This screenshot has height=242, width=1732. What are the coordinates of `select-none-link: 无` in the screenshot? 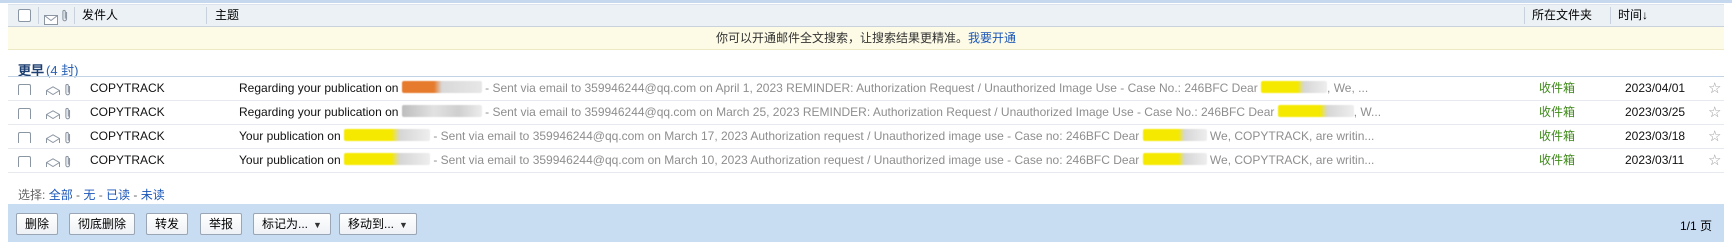 It's located at (89, 195).